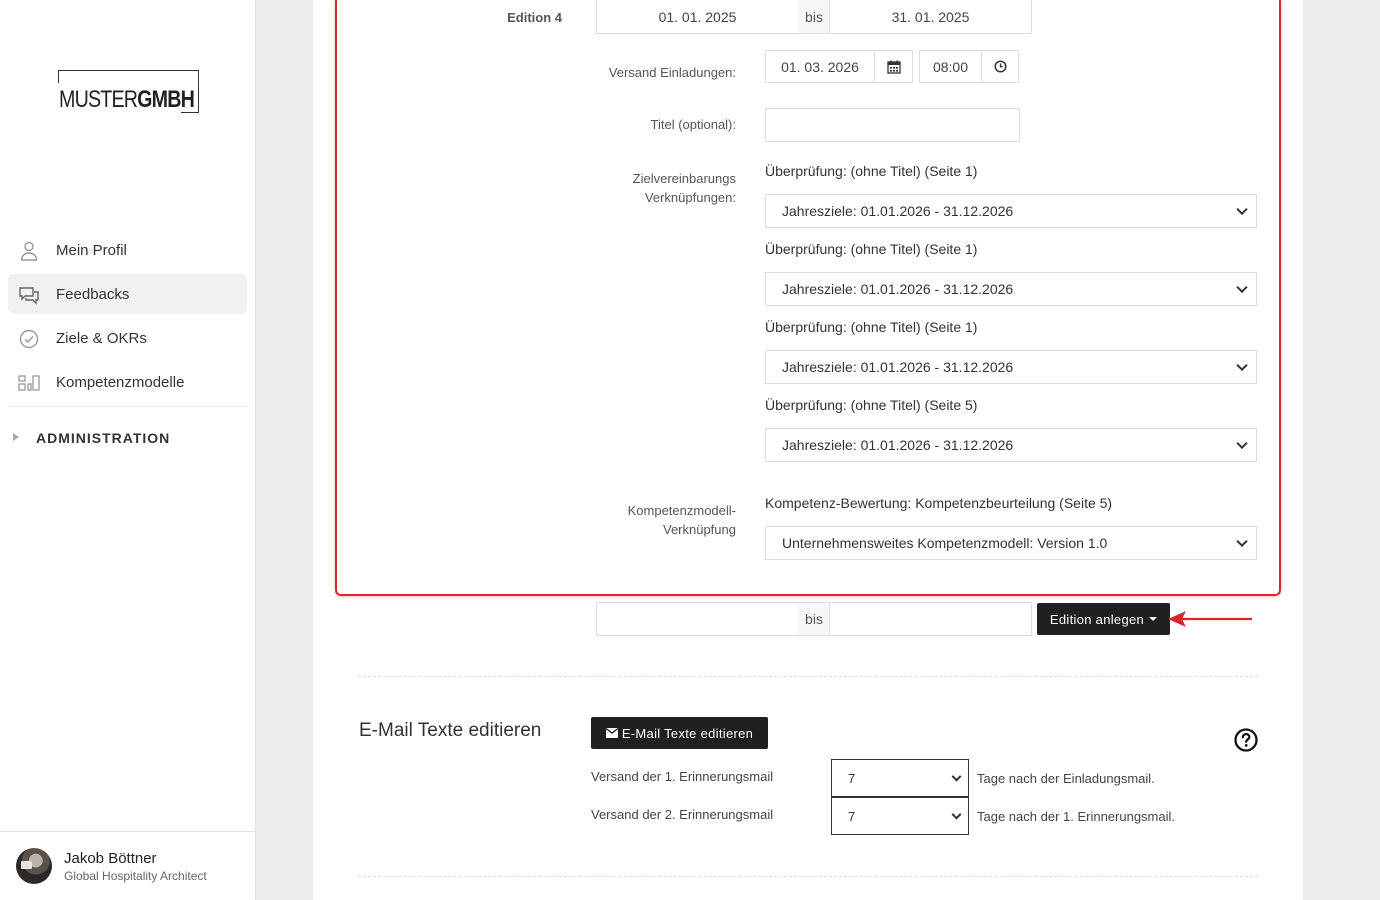 This screenshot has width=1380, height=900. What do you see at coordinates (820, 66) in the screenshot?
I see `invite-date-input: 01. 03. 2026` at bounding box center [820, 66].